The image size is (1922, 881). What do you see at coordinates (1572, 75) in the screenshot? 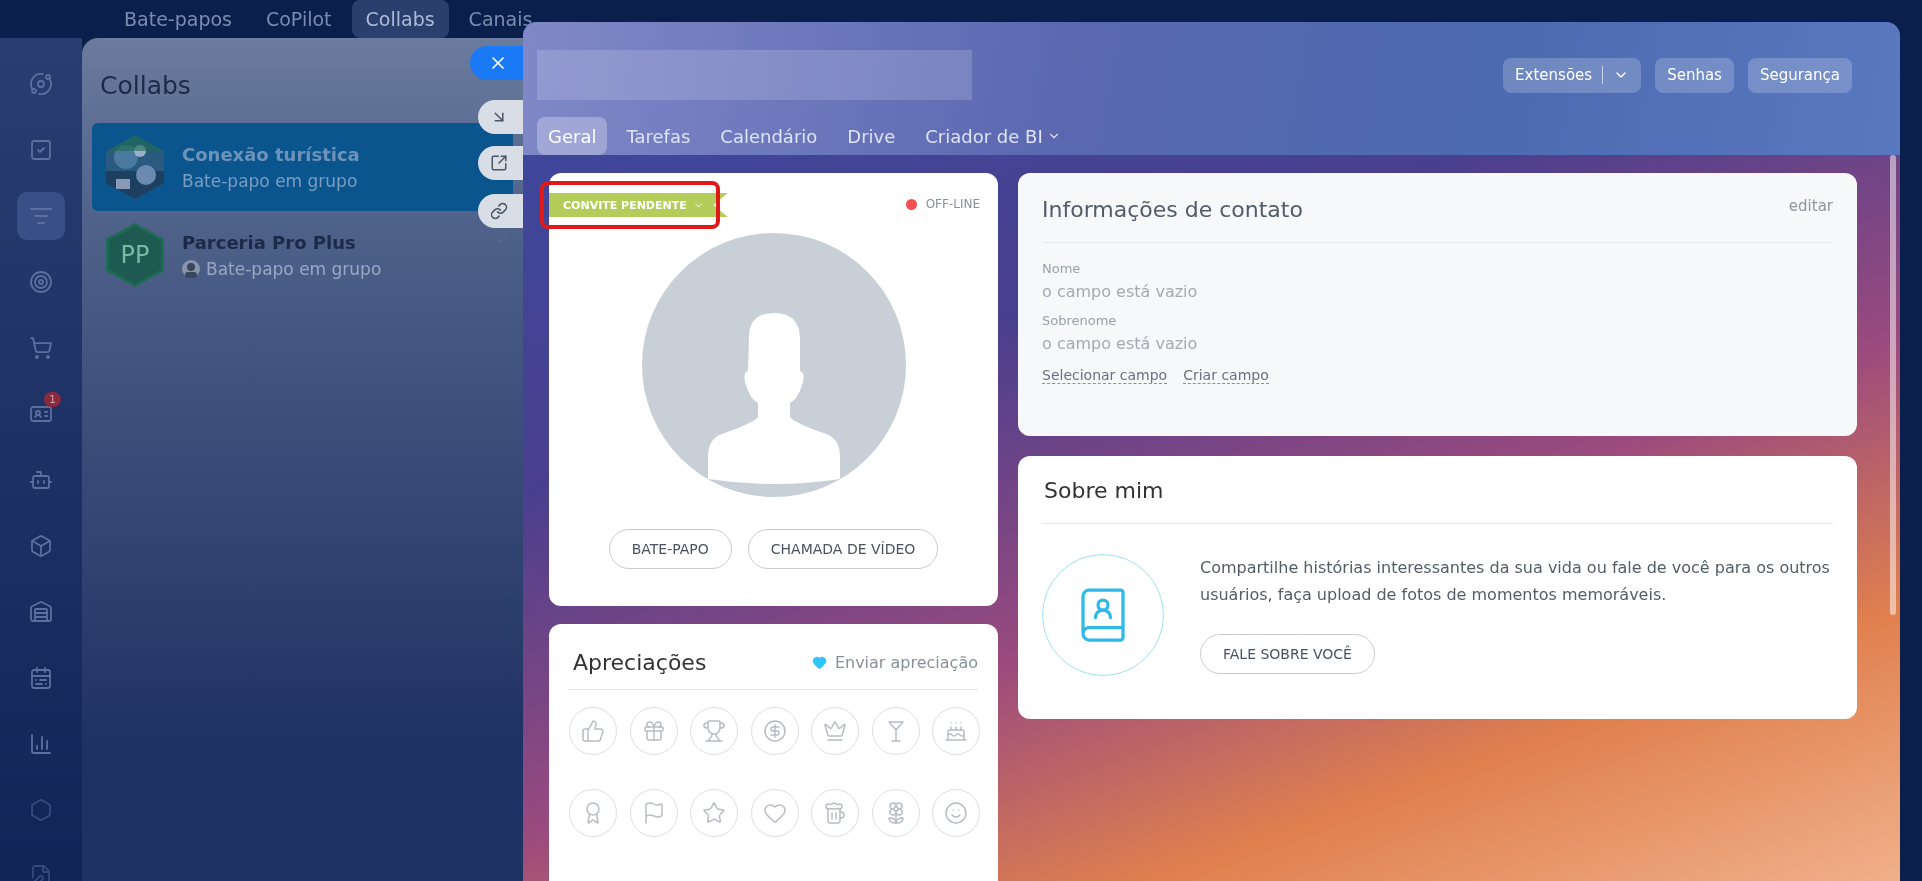
I see `extensions-button: Extensões` at bounding box center [1572, 75].